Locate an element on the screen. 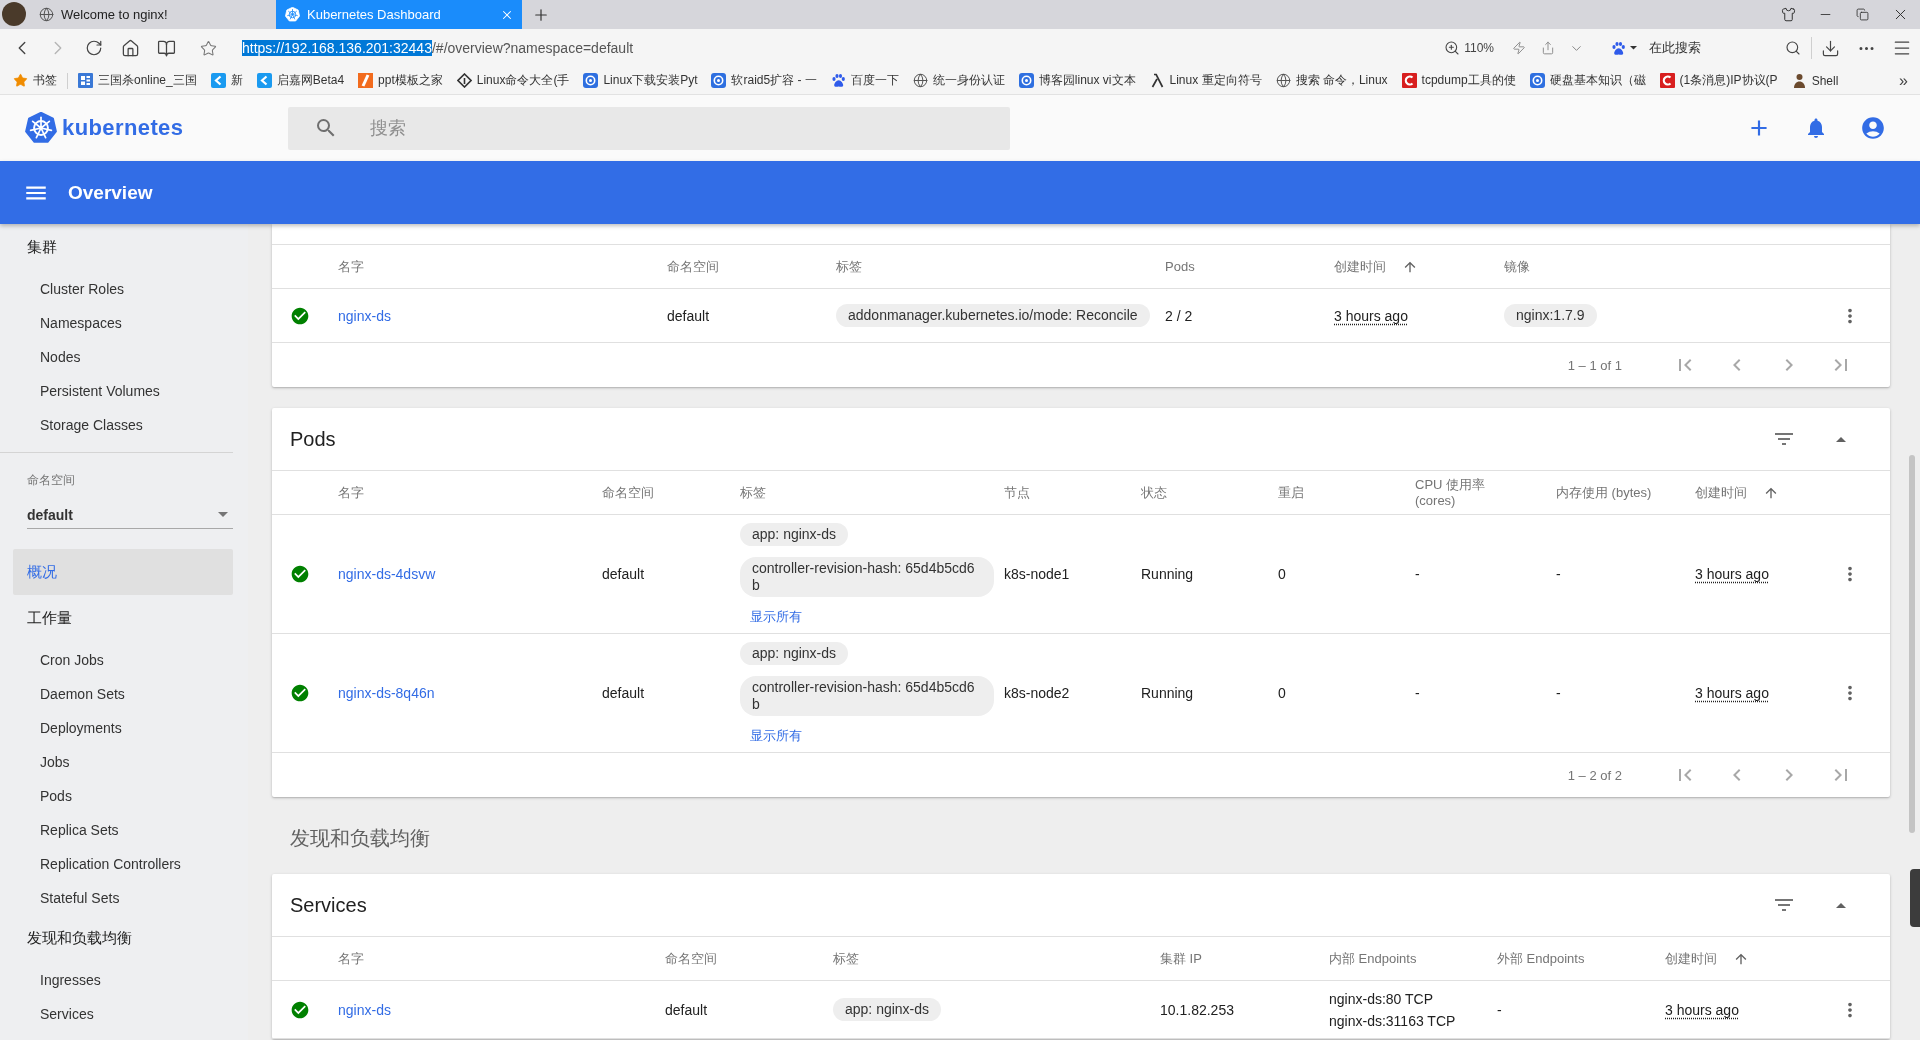 Image resolution: width=1920 pixels, height=1040 pixels. sidebar-nav-item: Daemon Sets is located at coordinates (116, 694).